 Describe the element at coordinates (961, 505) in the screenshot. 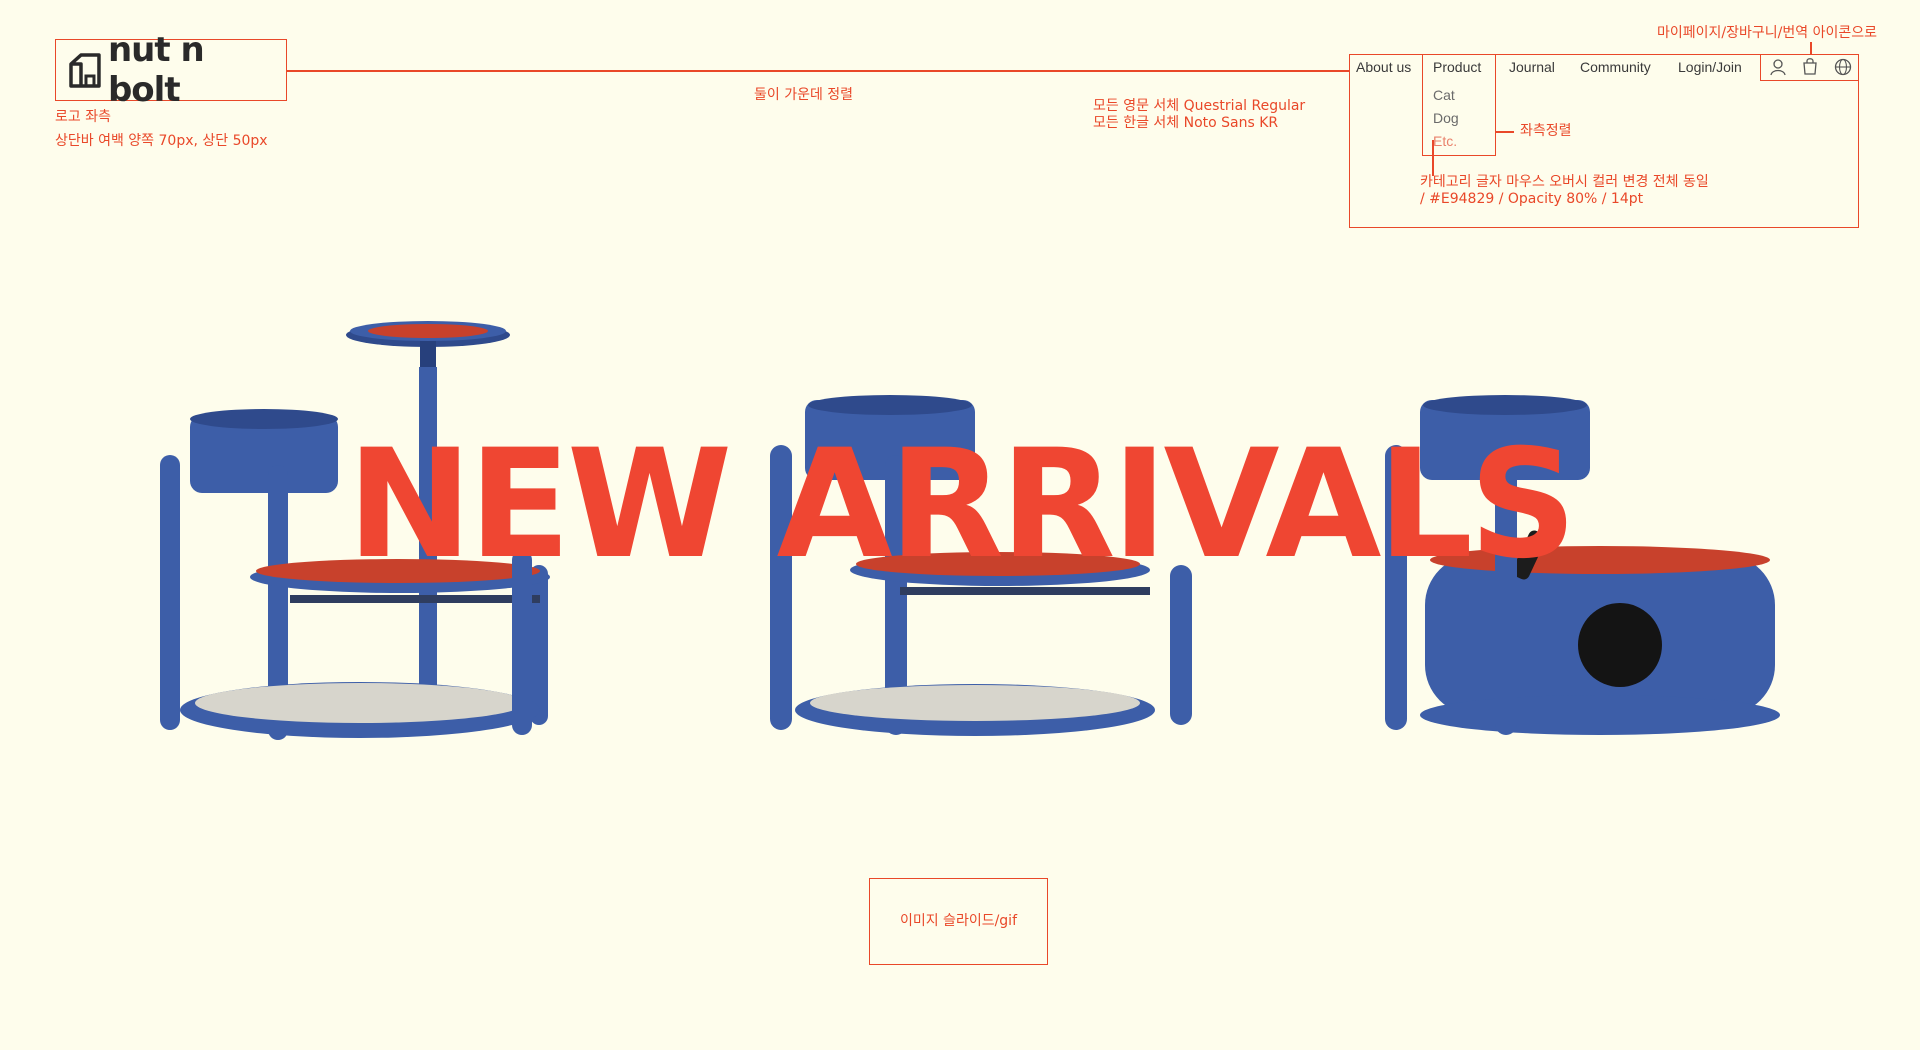

I see `hero-title: NEW ARRIVALS` at that location.